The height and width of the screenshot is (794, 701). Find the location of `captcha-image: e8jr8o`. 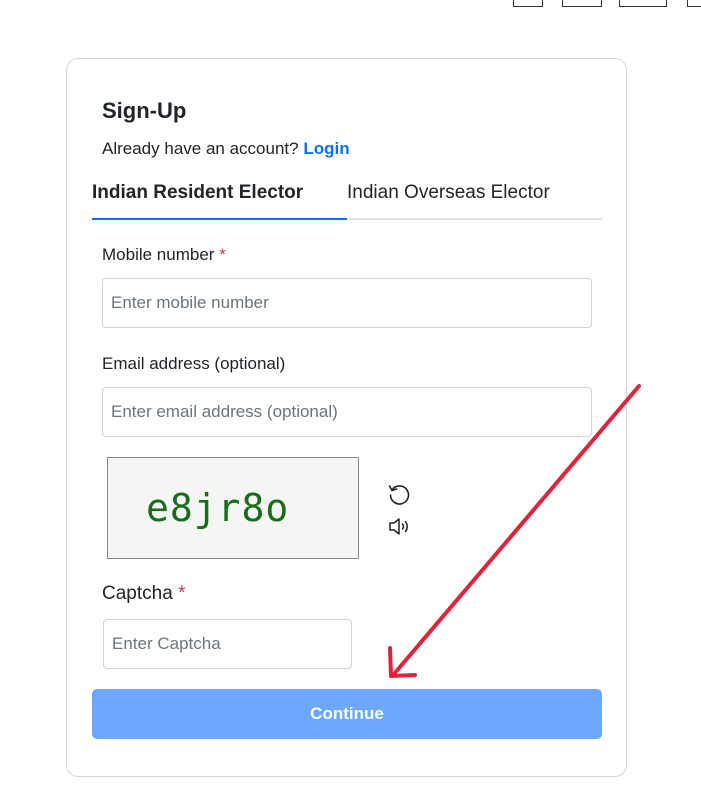

captcha-image: e8jr8o is located at coordinates (233, 508).